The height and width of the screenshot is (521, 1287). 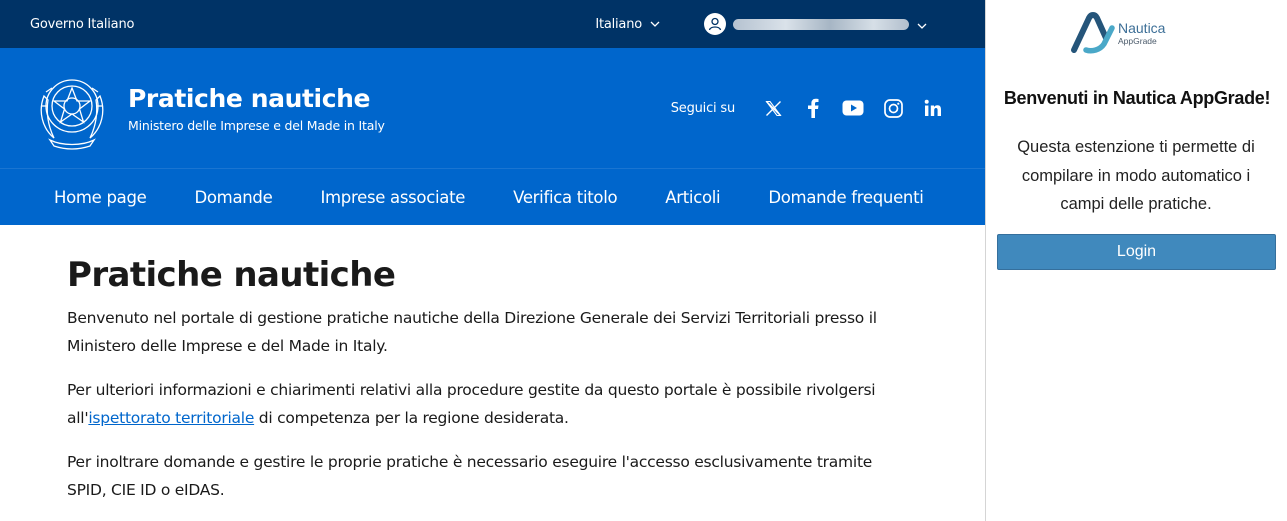 I want to click on nautica-logo-icon, so click(x=1093, y=33).